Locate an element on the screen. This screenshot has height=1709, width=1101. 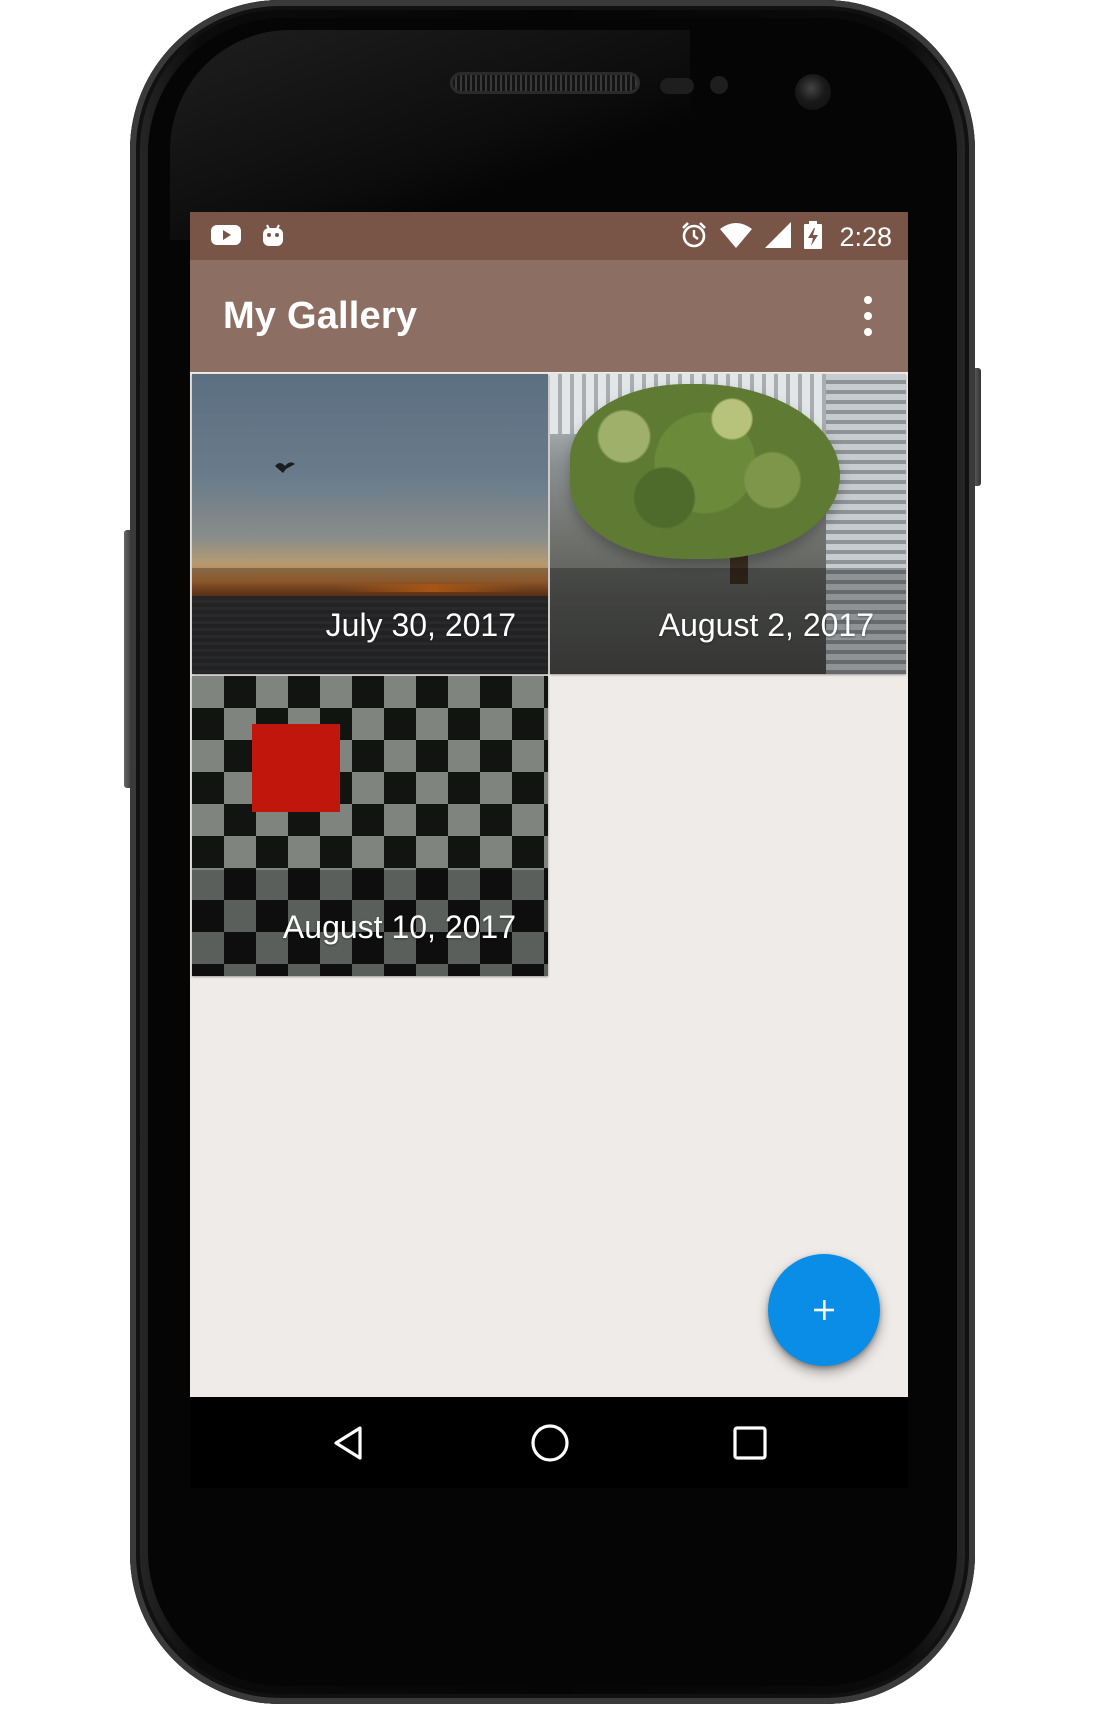
bird-icon is located at coordinates (285, 467).